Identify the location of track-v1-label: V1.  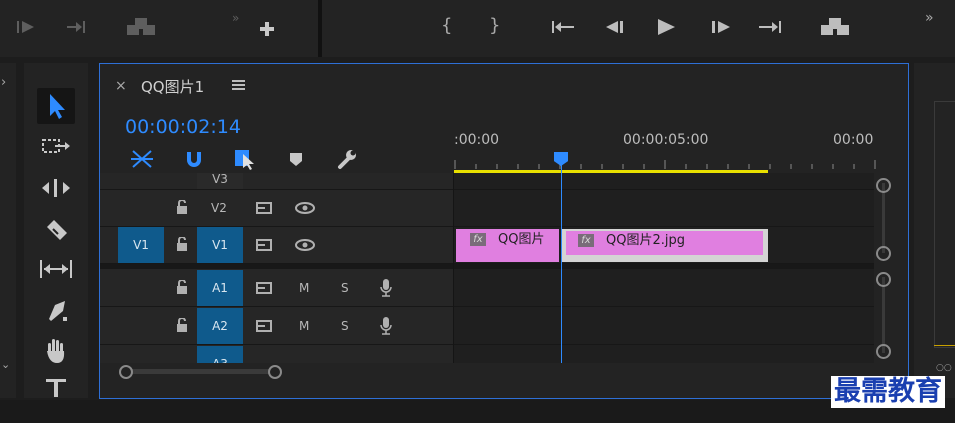
(220, 245).